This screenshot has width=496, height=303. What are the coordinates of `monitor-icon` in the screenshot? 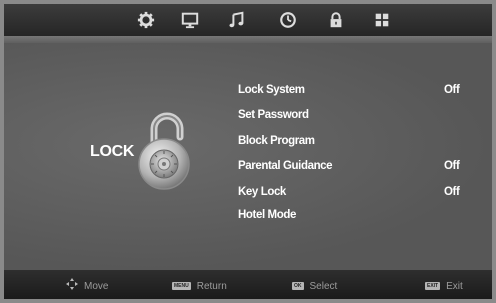 It's located at (190, 20).